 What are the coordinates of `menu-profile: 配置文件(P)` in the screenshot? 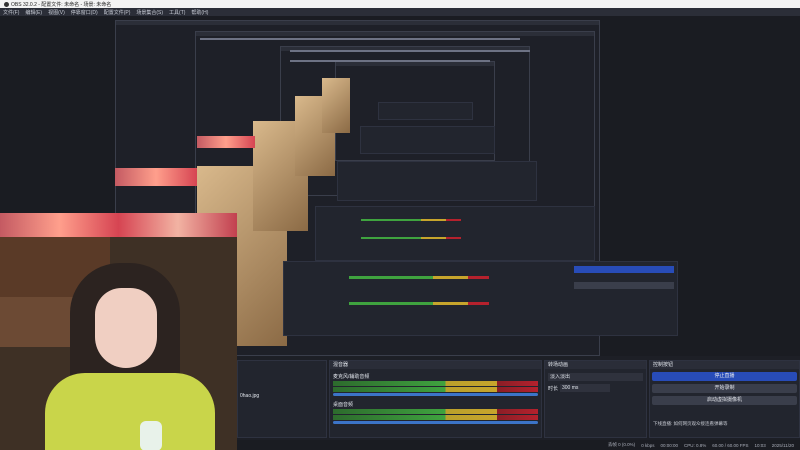 It's located at (117, 12).